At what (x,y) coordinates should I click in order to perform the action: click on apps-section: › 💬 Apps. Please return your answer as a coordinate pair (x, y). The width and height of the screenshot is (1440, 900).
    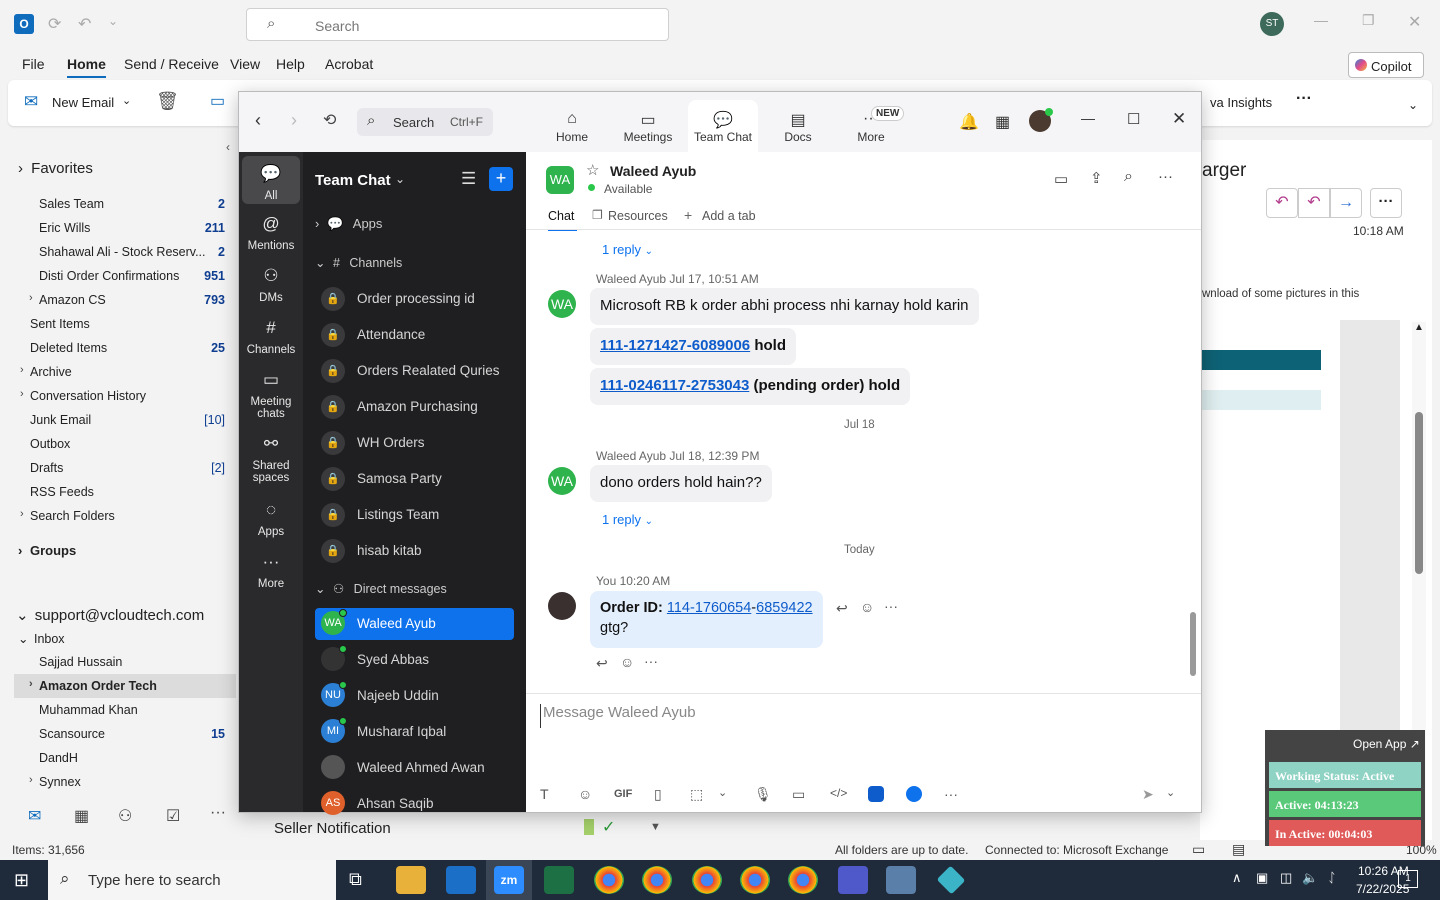
    Looking at the image, I should click on (348, 224).